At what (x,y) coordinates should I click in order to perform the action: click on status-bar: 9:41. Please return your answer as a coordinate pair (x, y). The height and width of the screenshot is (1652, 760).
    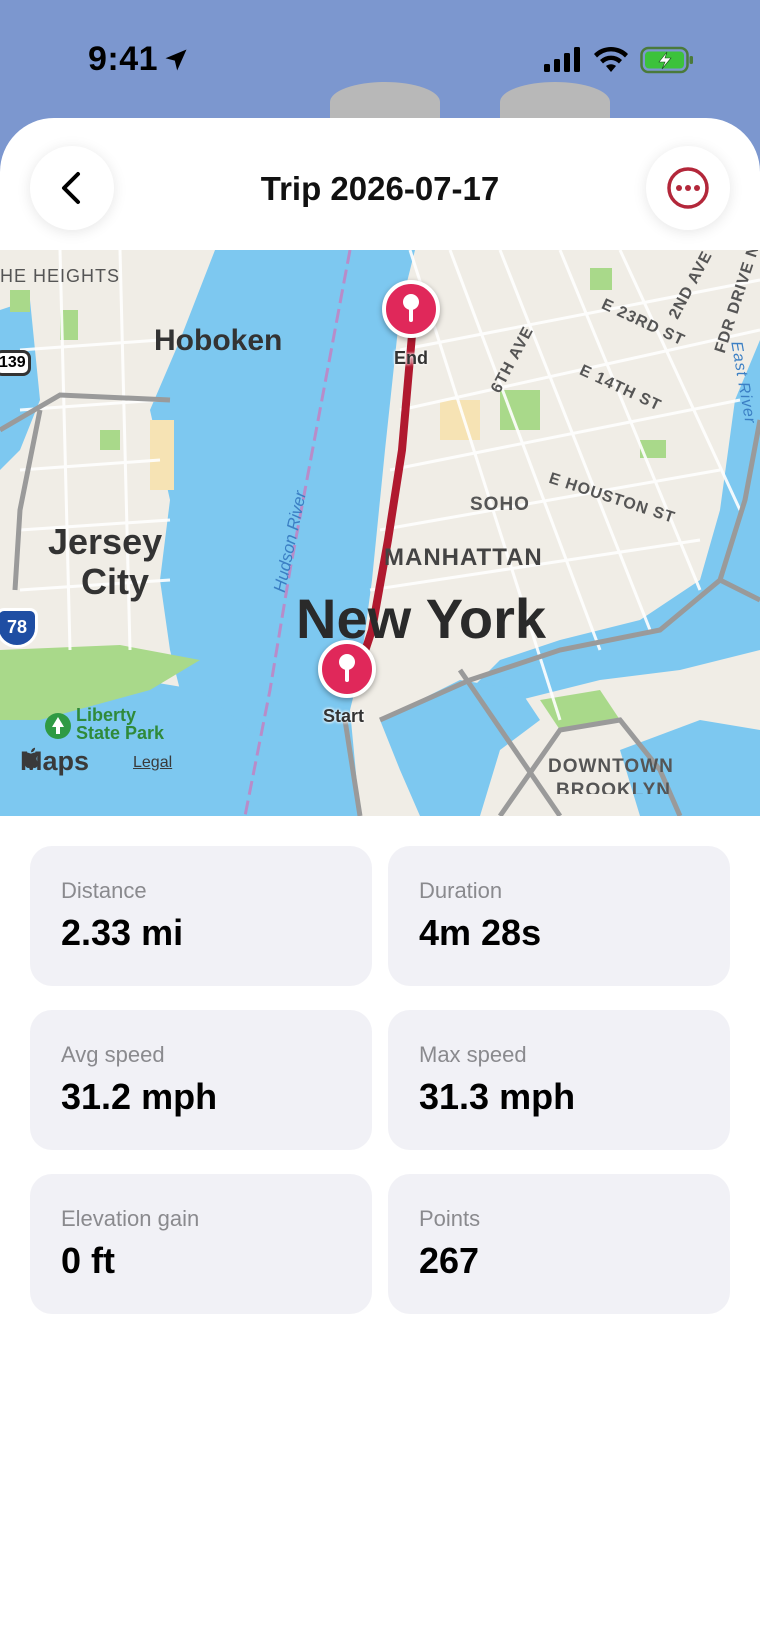
    Looking at the image, I should click on (380, 61).